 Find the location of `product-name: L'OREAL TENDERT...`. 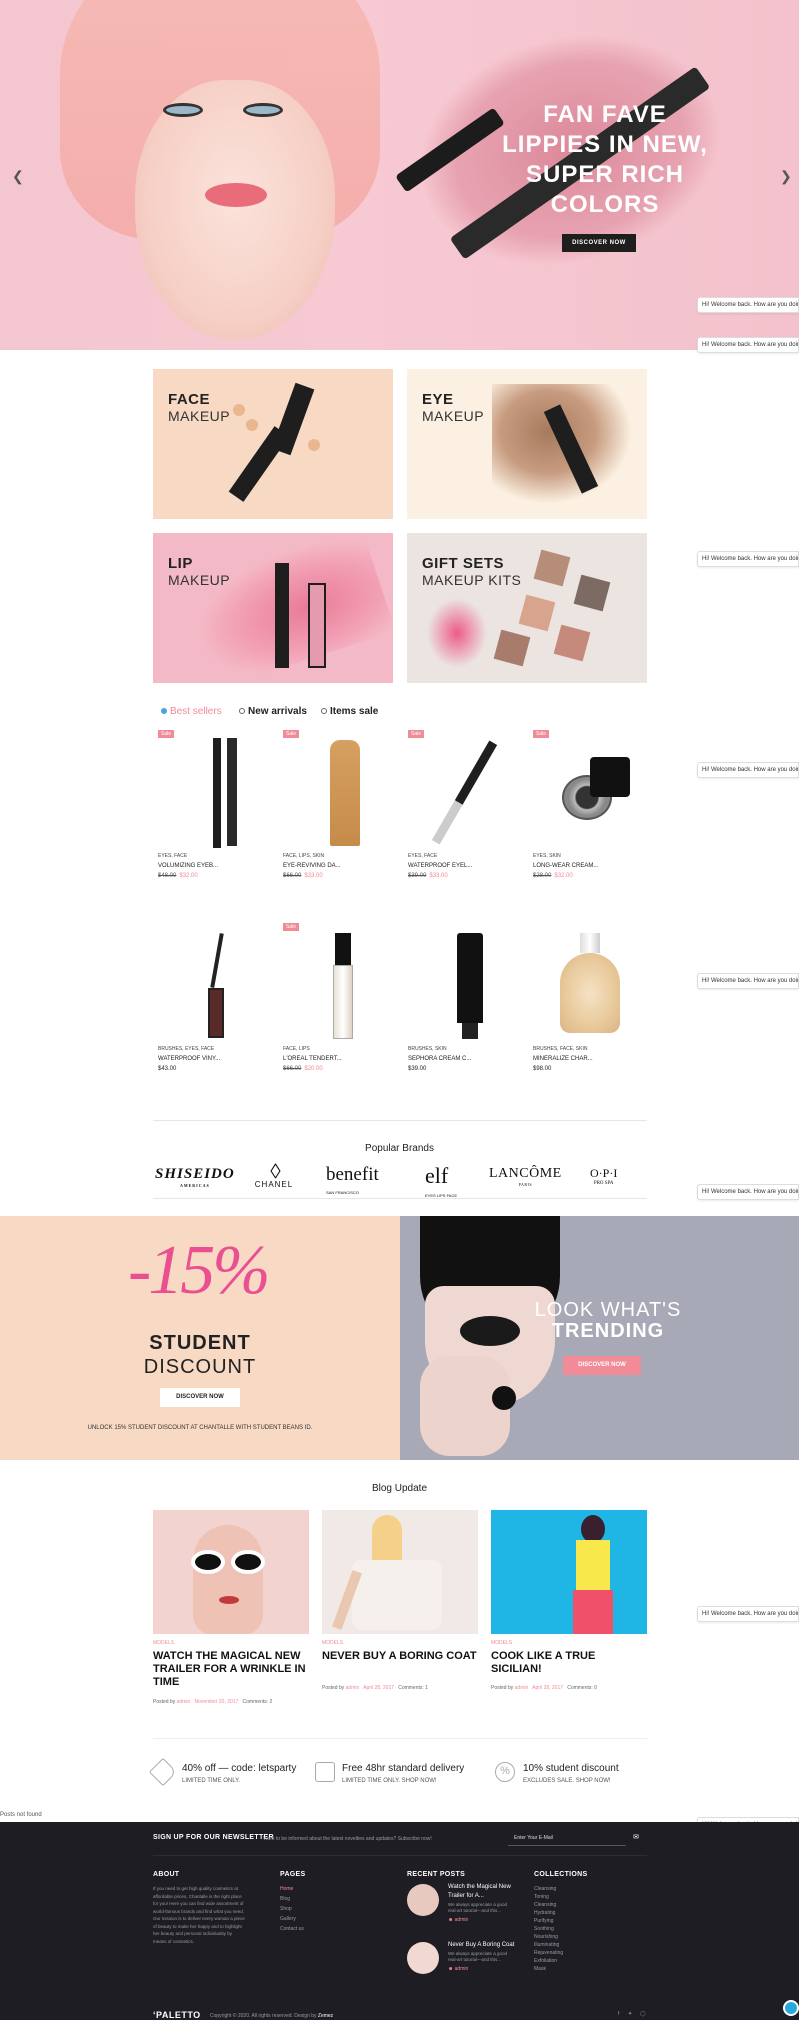

product-name: L'OREAL TENDERT... is located at coordinates (312, 1059).